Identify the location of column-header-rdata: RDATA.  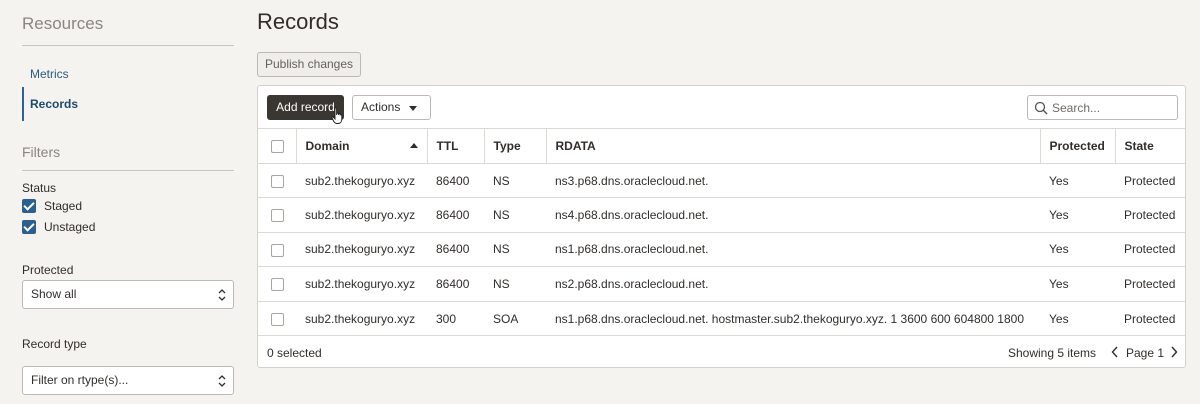
(792, 146).